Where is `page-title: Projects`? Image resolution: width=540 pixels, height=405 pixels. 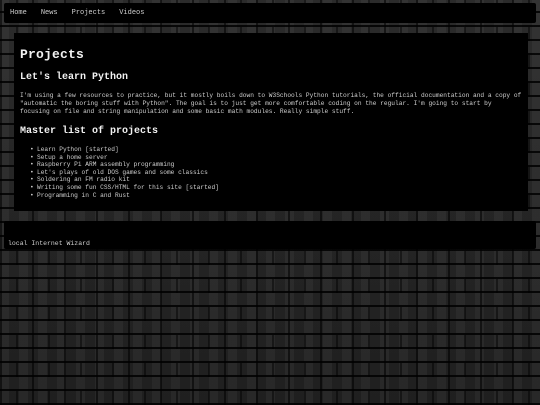
page-title: Projects is located at coordinates (52, 54).